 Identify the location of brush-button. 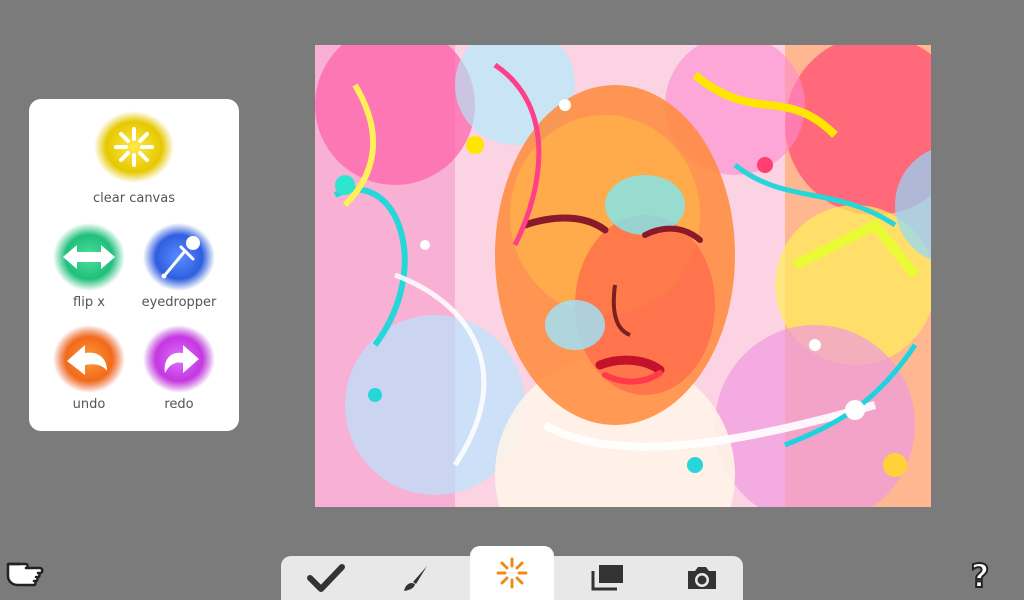
(416, 578).